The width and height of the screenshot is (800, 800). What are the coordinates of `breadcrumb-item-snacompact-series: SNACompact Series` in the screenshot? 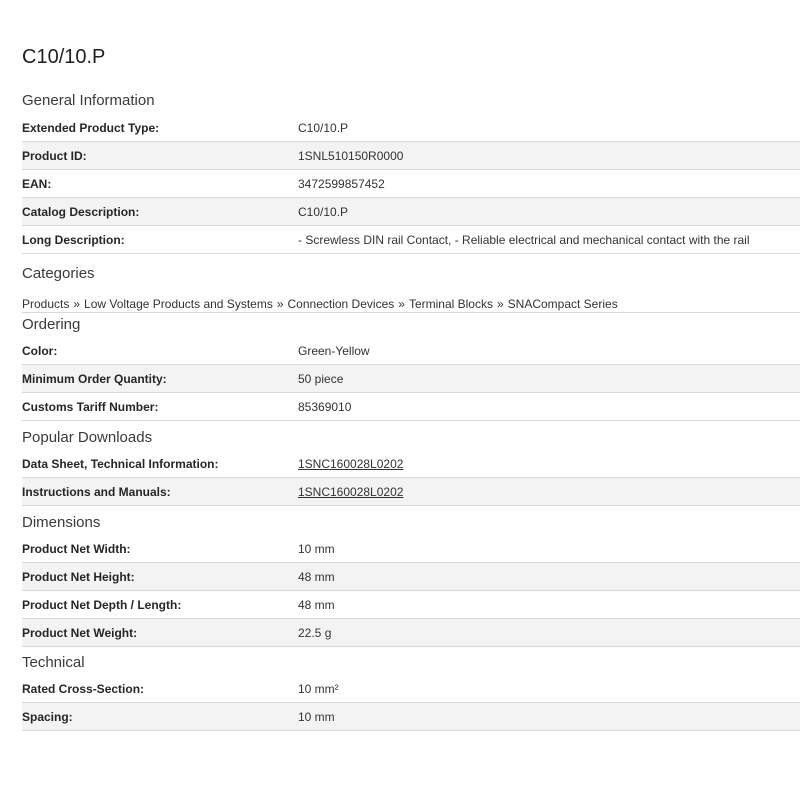 It's located at (563, 304).